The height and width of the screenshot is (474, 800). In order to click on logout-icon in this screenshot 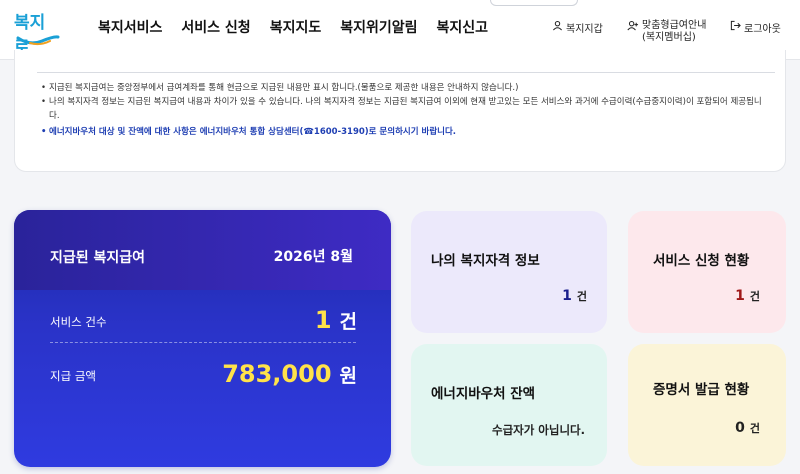, I will do `click(735, 25)`.